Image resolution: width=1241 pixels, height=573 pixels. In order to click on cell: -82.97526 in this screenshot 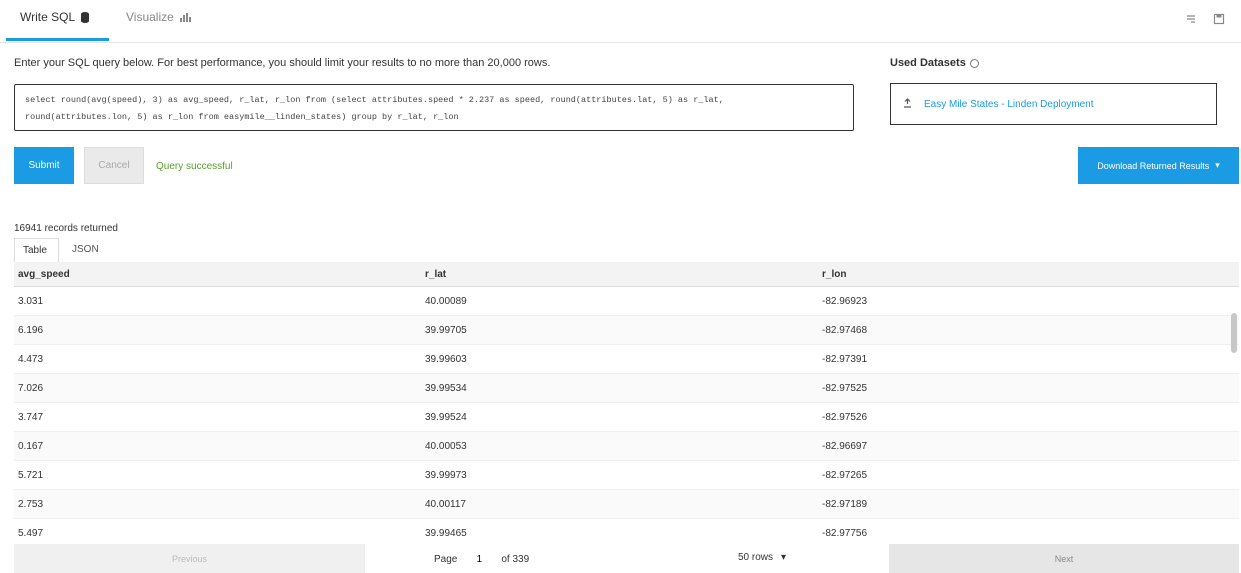, I will do `click(845, 417)`.